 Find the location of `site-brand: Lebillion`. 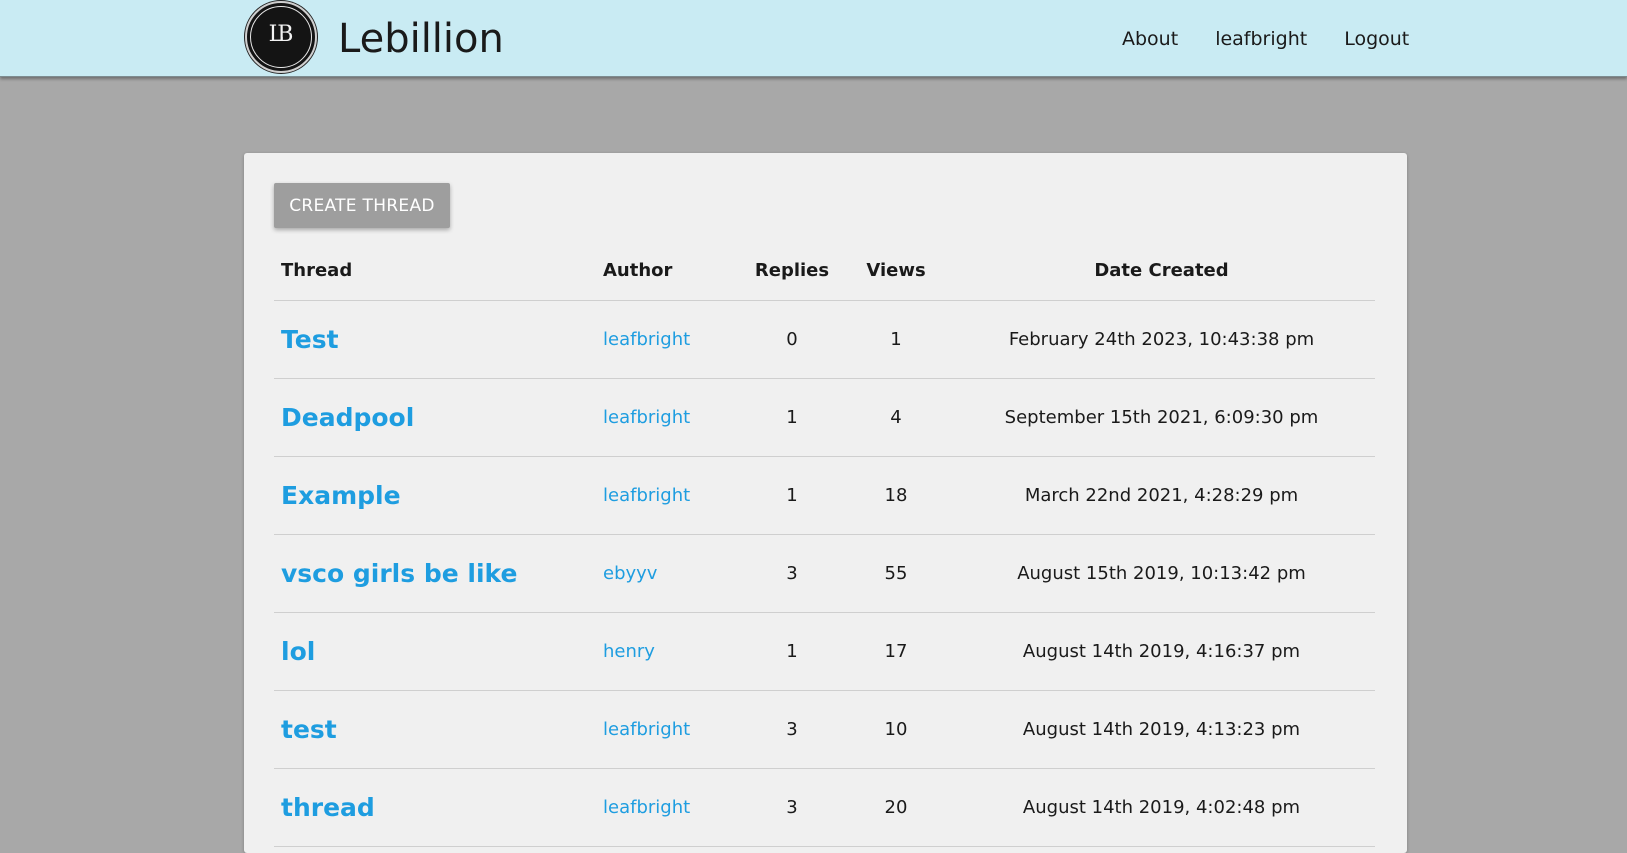

site-brand: Lebillion is located at coordinates (421, 39).